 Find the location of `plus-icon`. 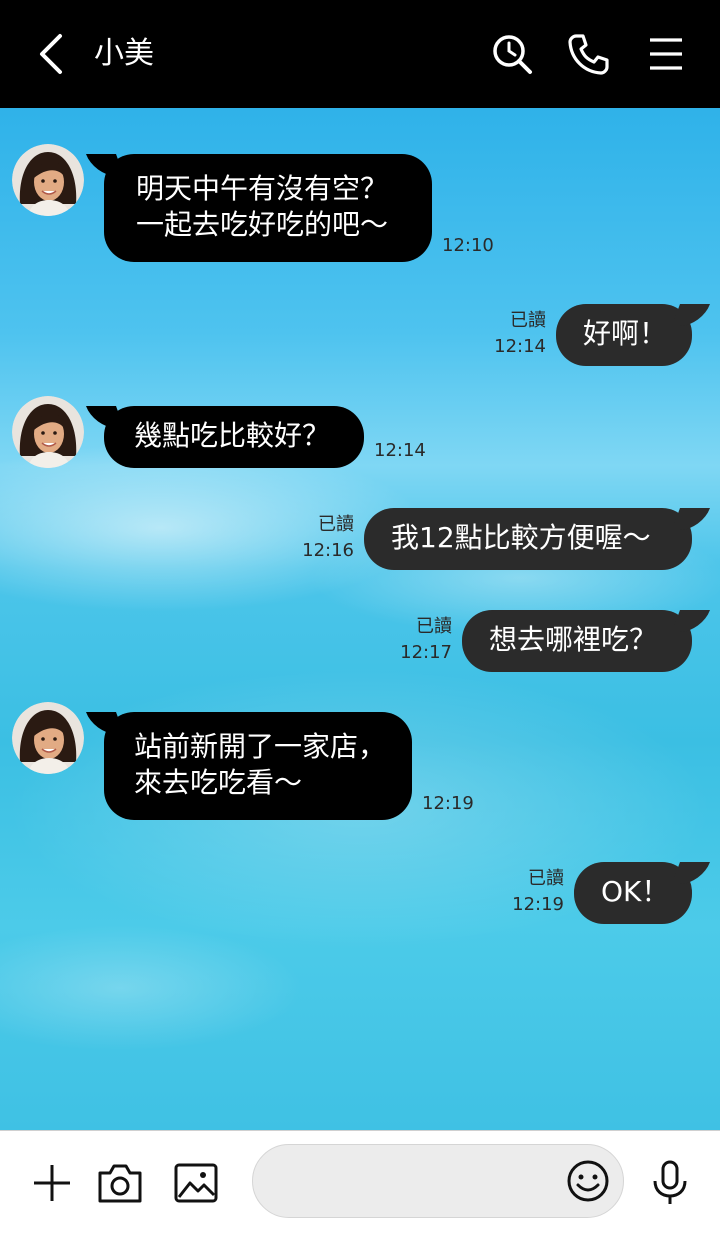

plus-icon is located at coordinates (52, 1183).